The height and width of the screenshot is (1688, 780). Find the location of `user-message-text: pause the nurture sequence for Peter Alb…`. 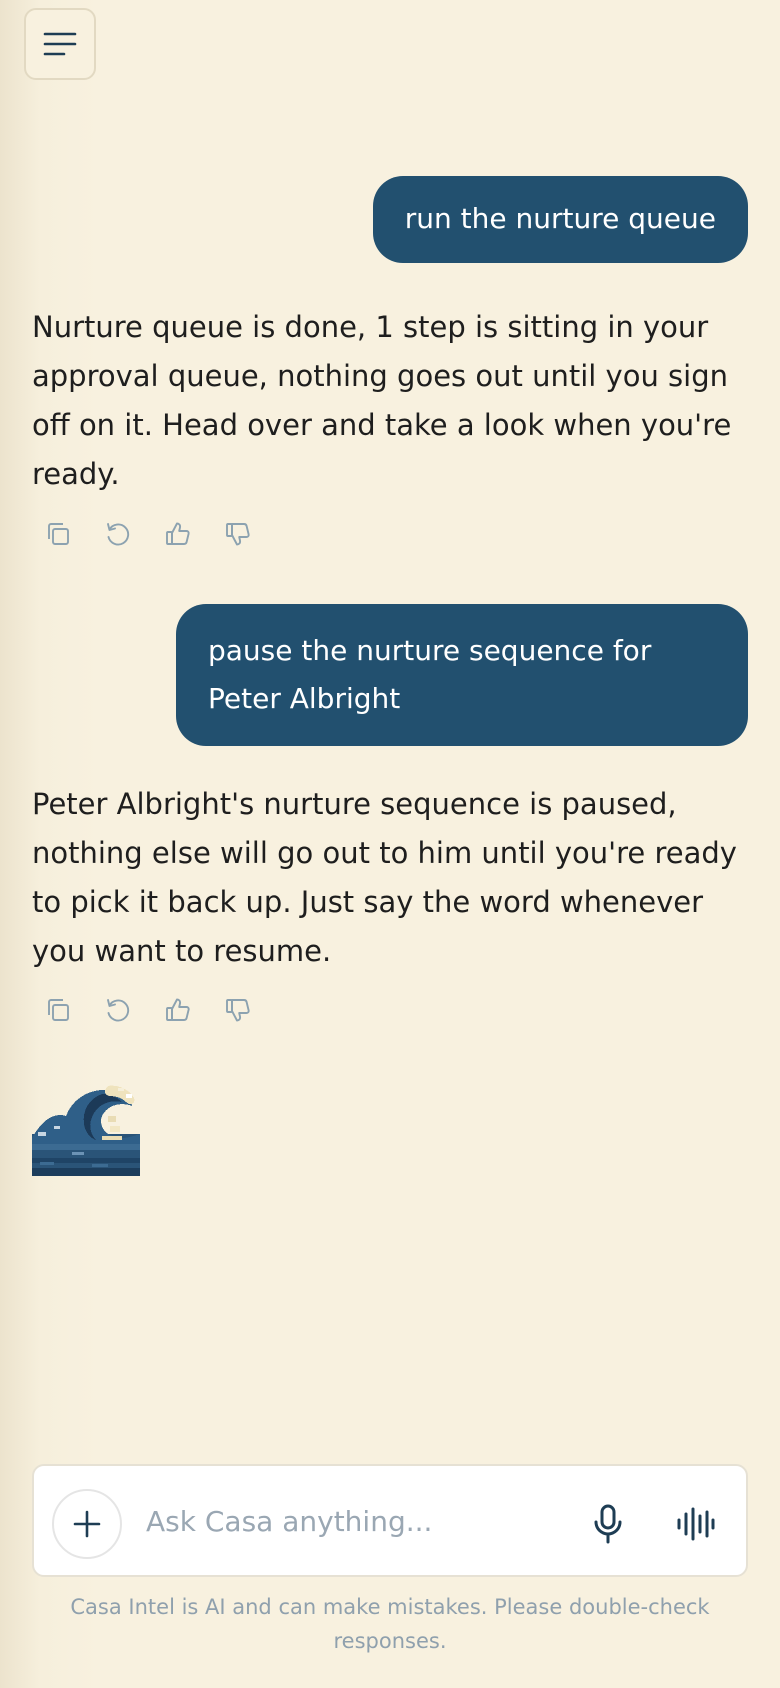

user-message-text: pause the nurture sequence for Peter Alb… is located at coordinates (430, 674).